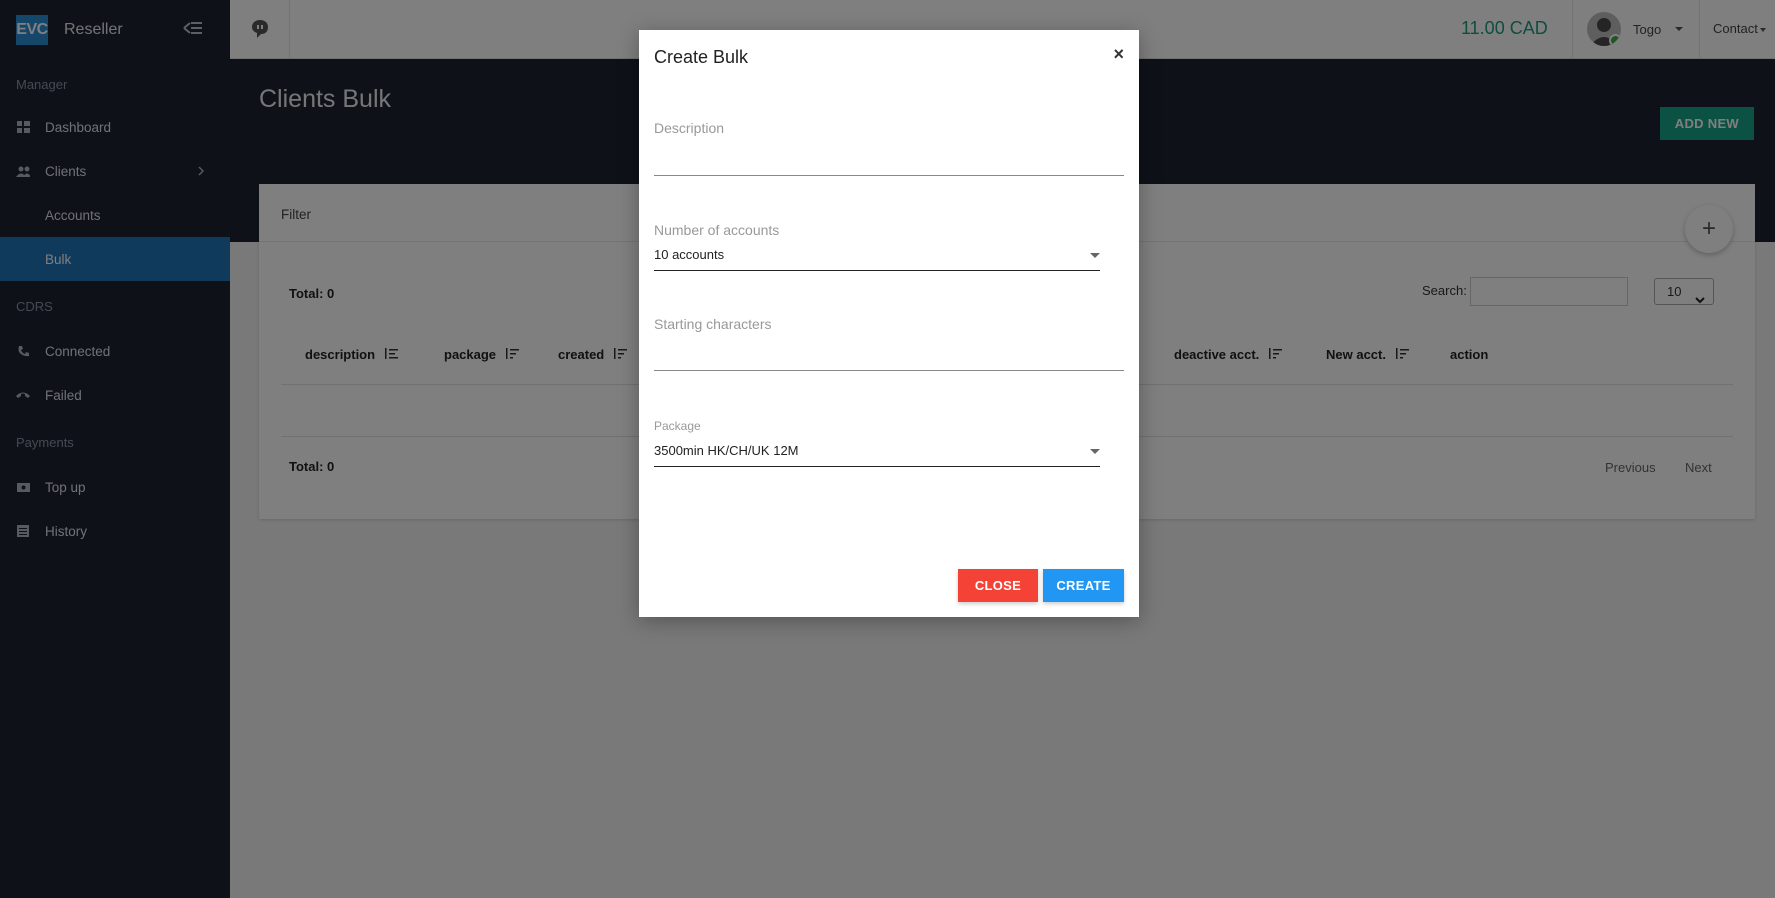 The width and height of the screenshot is (1775, 898). Describe the element at coordinates (689, 128) in the screenshot. I see `description-label: Description` at that location.